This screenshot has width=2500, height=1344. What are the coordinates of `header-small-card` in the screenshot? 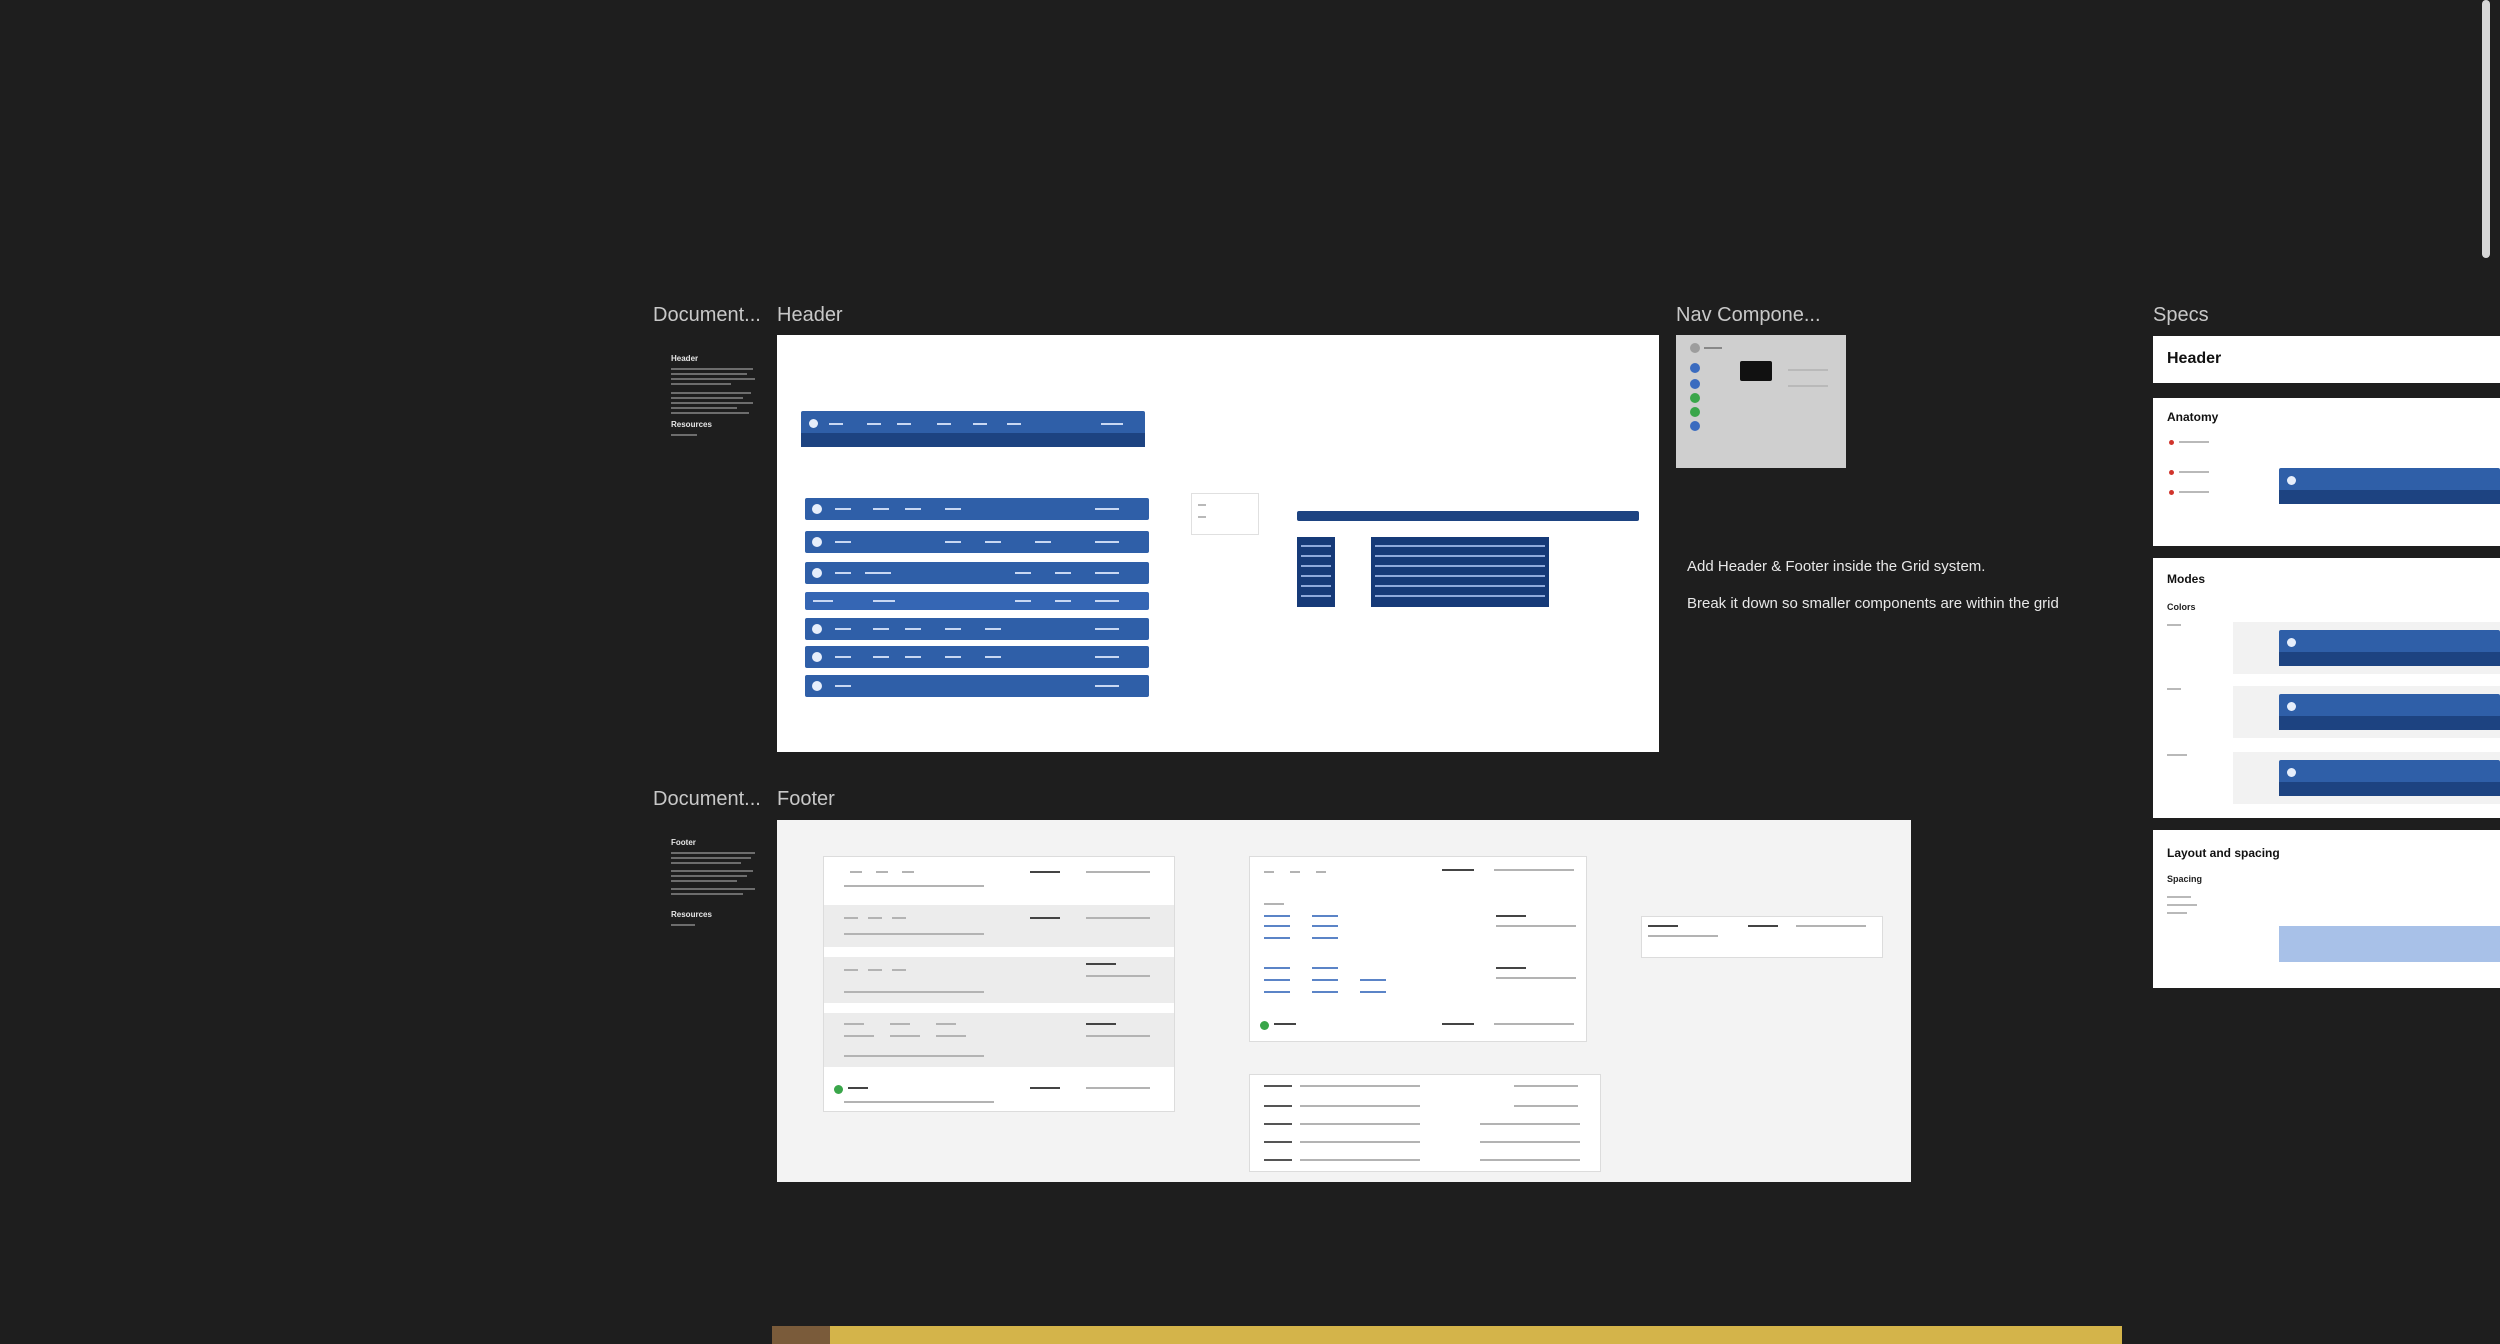 It's located at (1225, 514).